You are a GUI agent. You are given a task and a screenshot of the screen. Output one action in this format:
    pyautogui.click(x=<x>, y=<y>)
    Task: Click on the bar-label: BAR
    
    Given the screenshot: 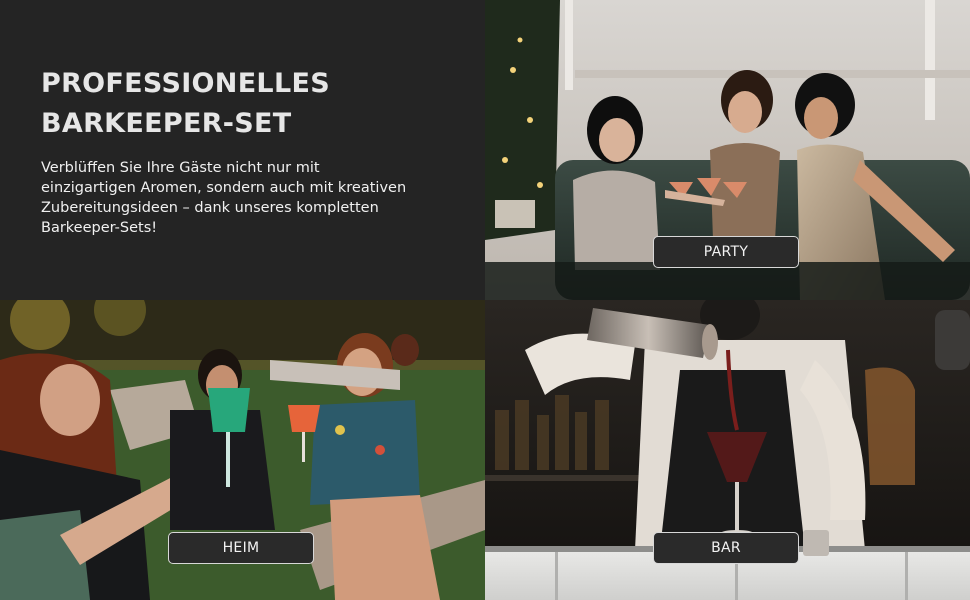 What is the action you would take?
    pyautogui.click(x=726, y=548)
    